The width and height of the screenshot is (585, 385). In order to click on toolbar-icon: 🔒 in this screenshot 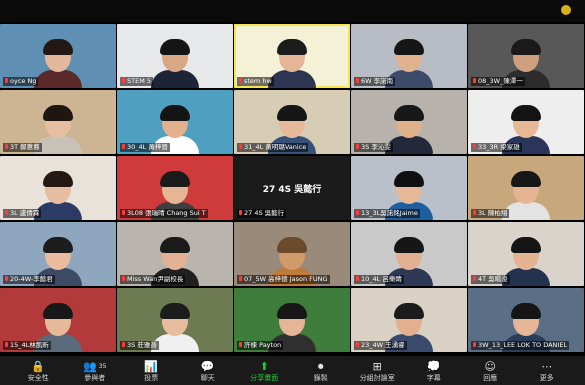, I will do `click(38, 366)`.